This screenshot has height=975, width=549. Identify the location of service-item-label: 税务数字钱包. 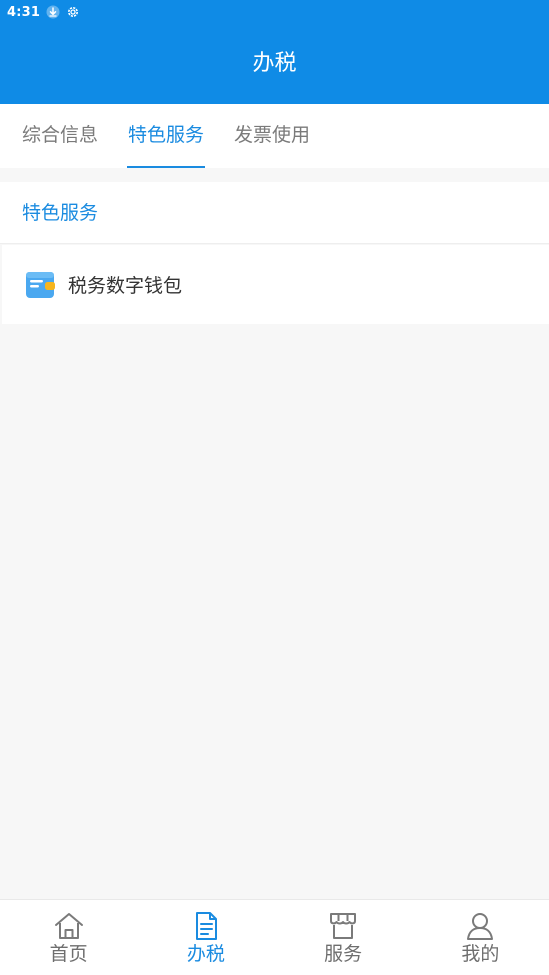
(125, 286).